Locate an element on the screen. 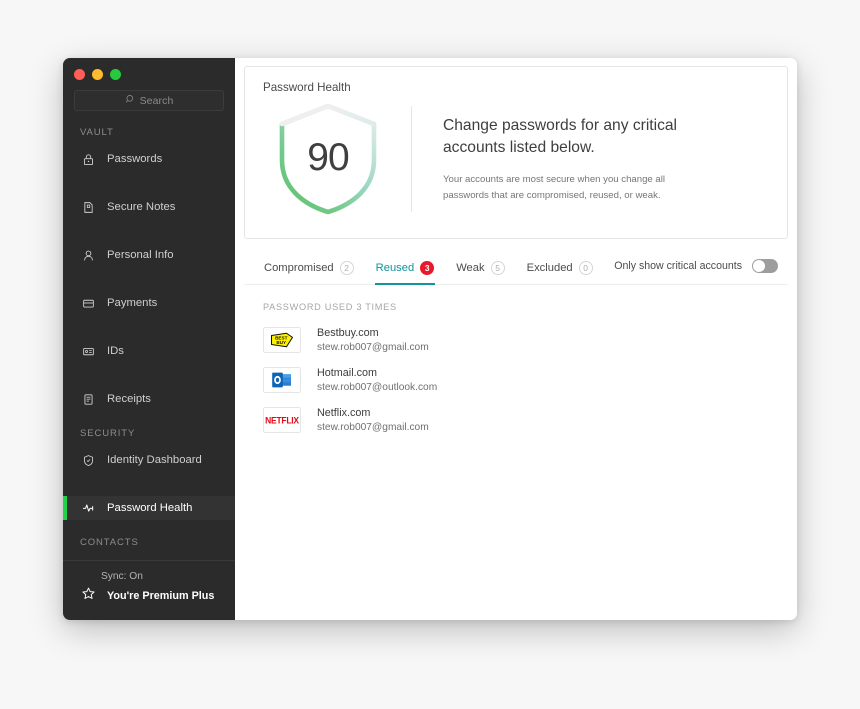 The image size is (860, 709). row-texts: Bestbuy.com stew.rob007@gmail.com is located at coordinates (373, 340).